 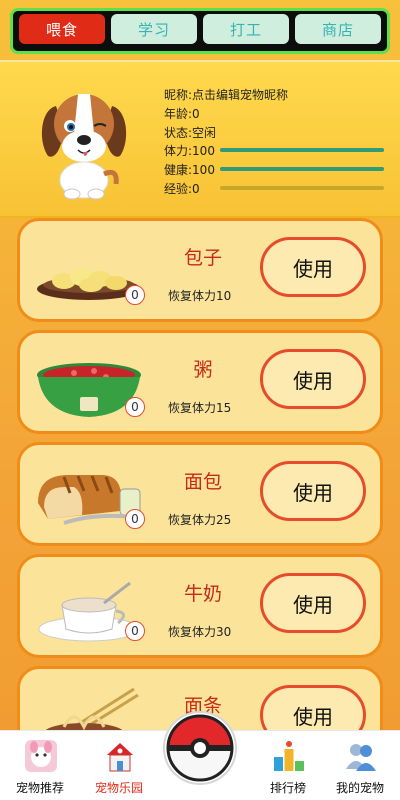 I want to click on food-card-porridge: 0 粥 恢复体力15 使用, so click(x=200, y=382).